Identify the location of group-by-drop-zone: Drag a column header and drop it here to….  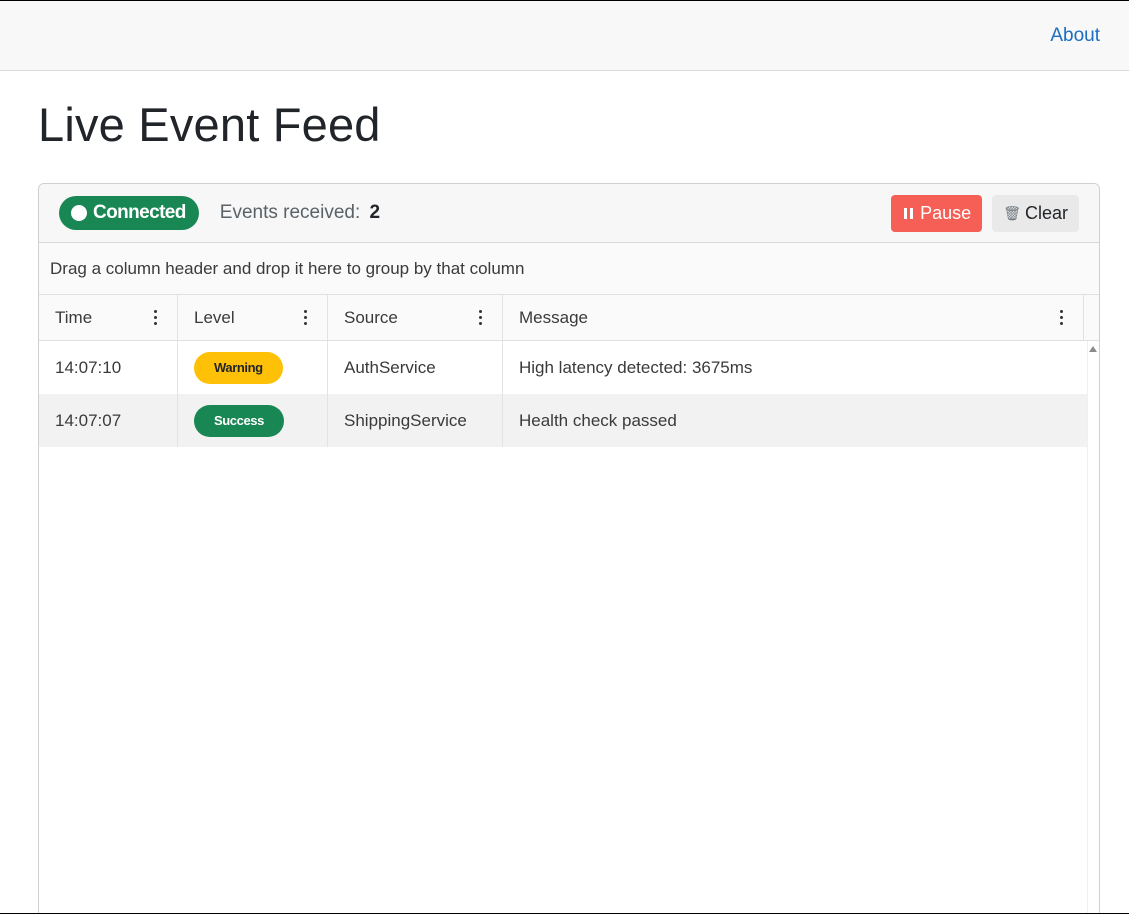
(569, 269).